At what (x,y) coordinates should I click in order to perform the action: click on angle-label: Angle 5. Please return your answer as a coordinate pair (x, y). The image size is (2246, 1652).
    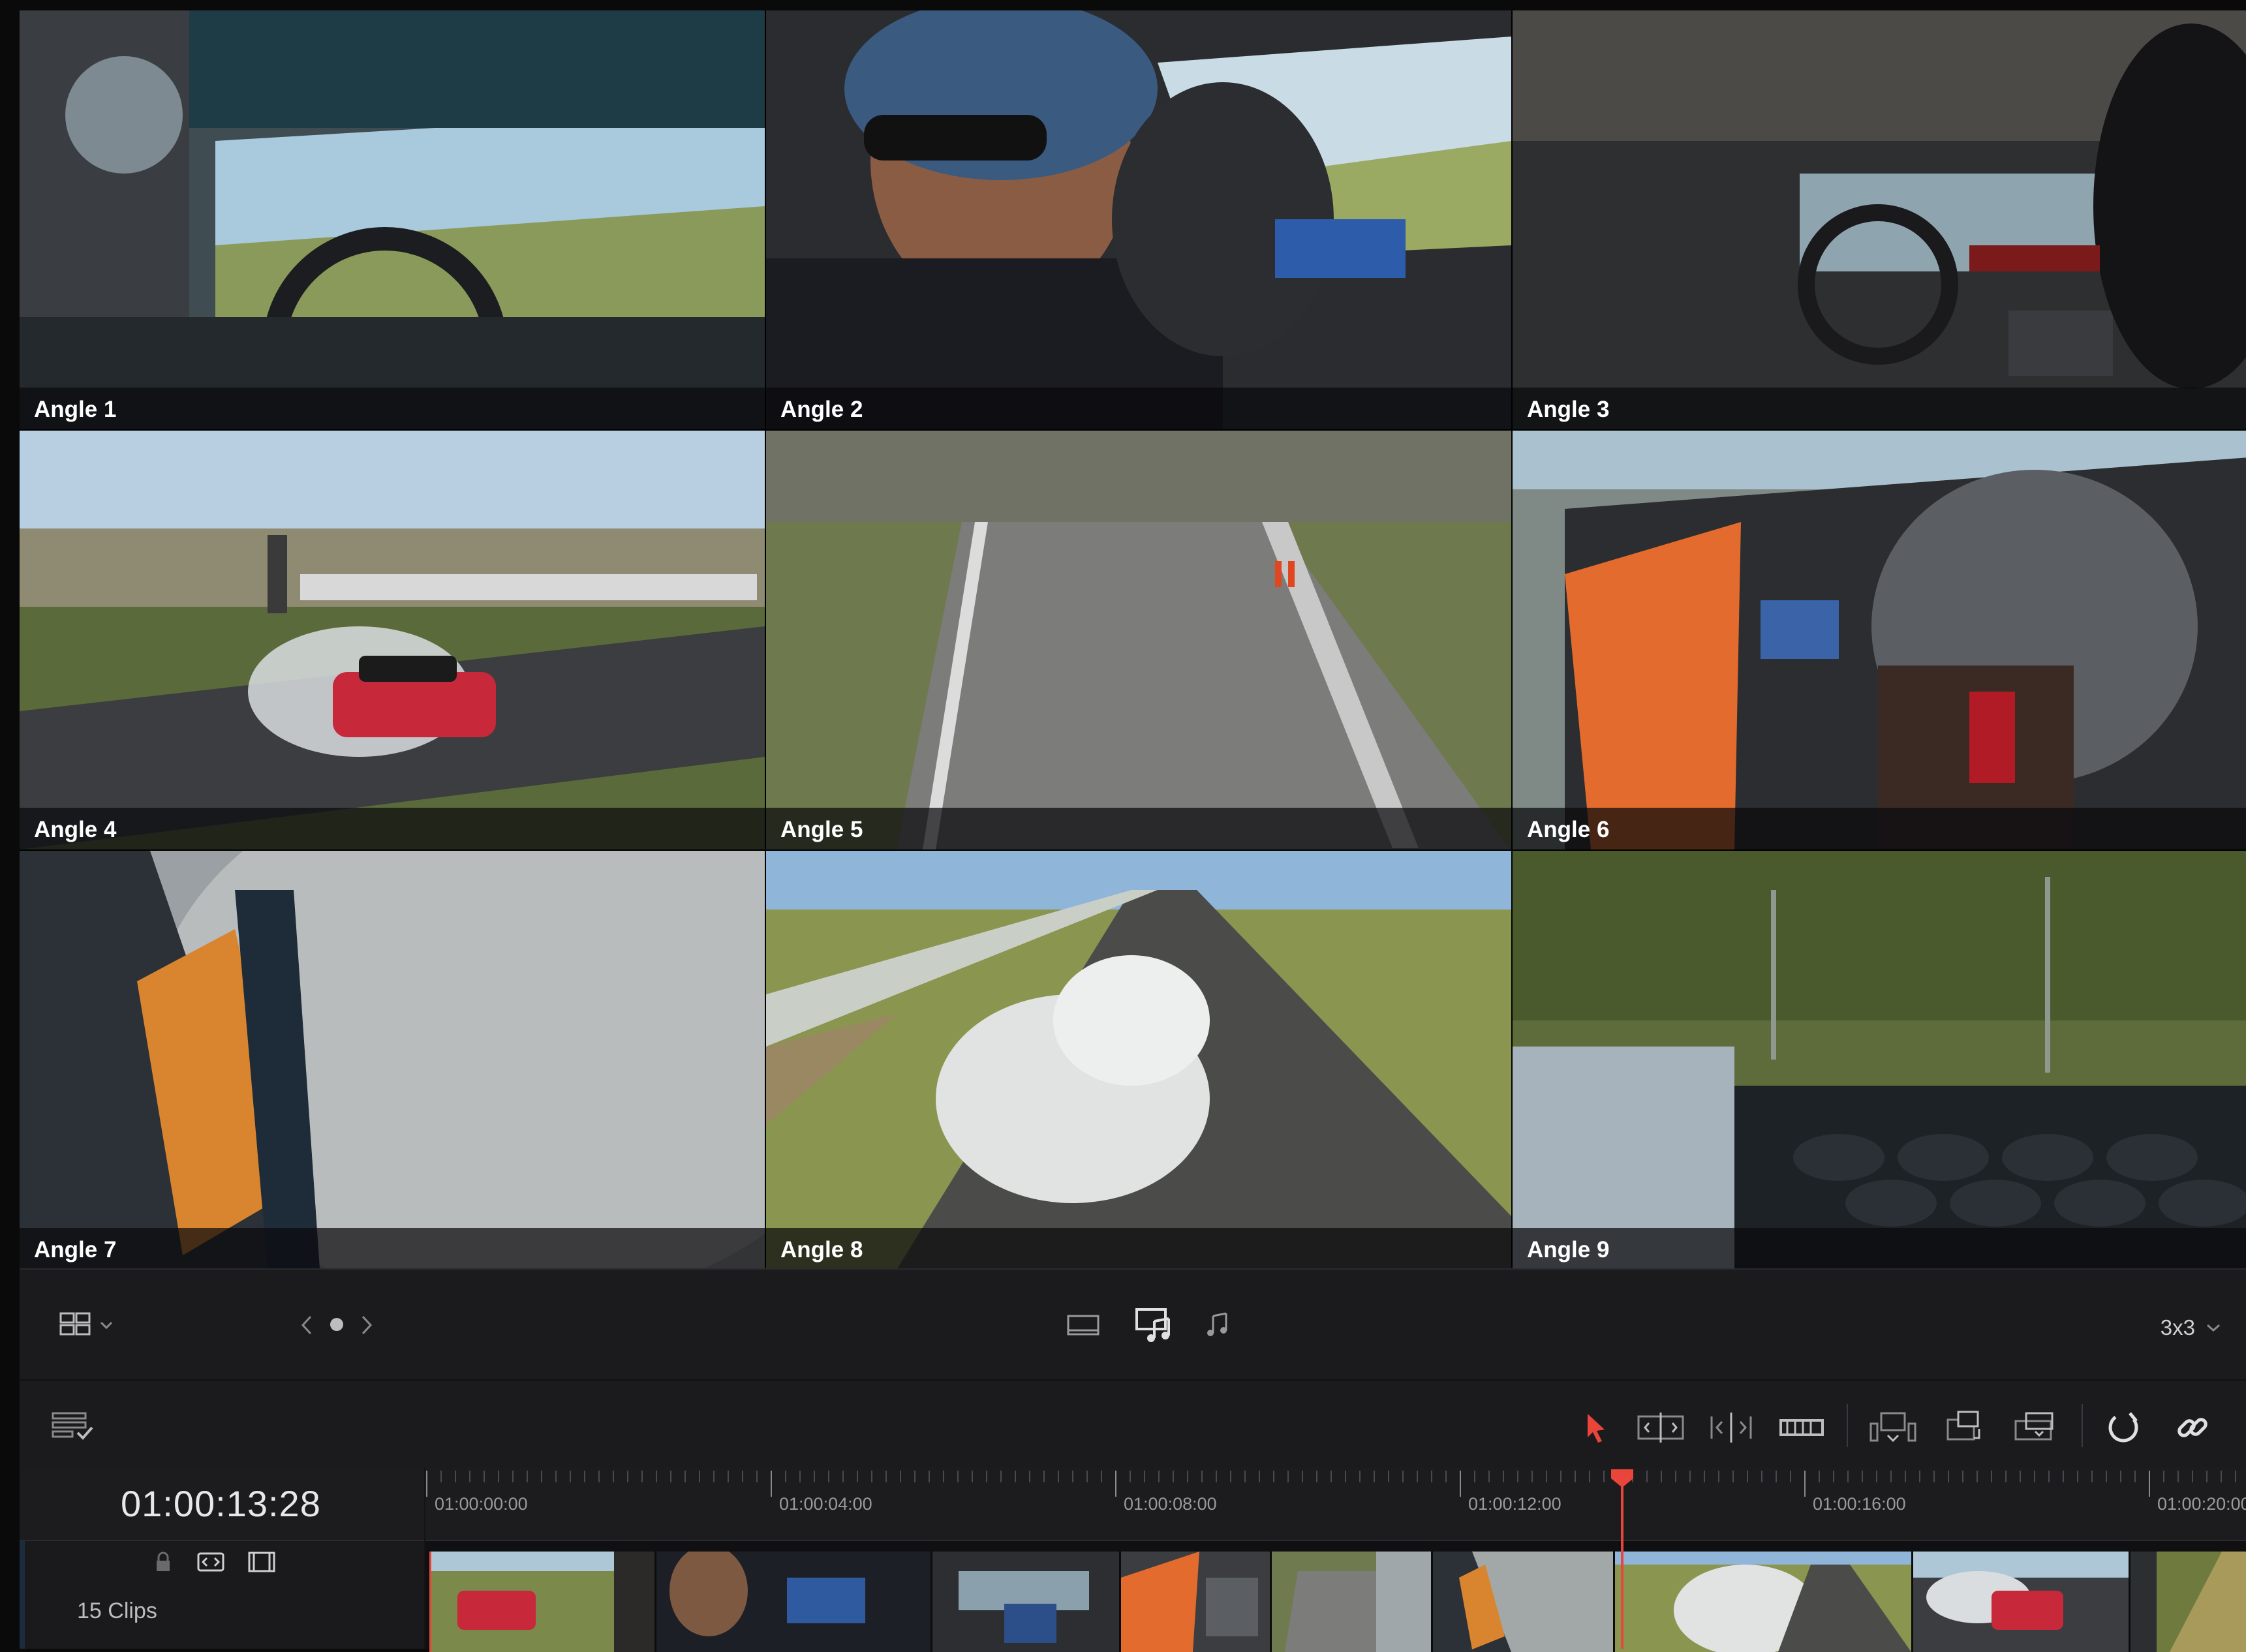
    Looking at the image, I should click on (821, 830).